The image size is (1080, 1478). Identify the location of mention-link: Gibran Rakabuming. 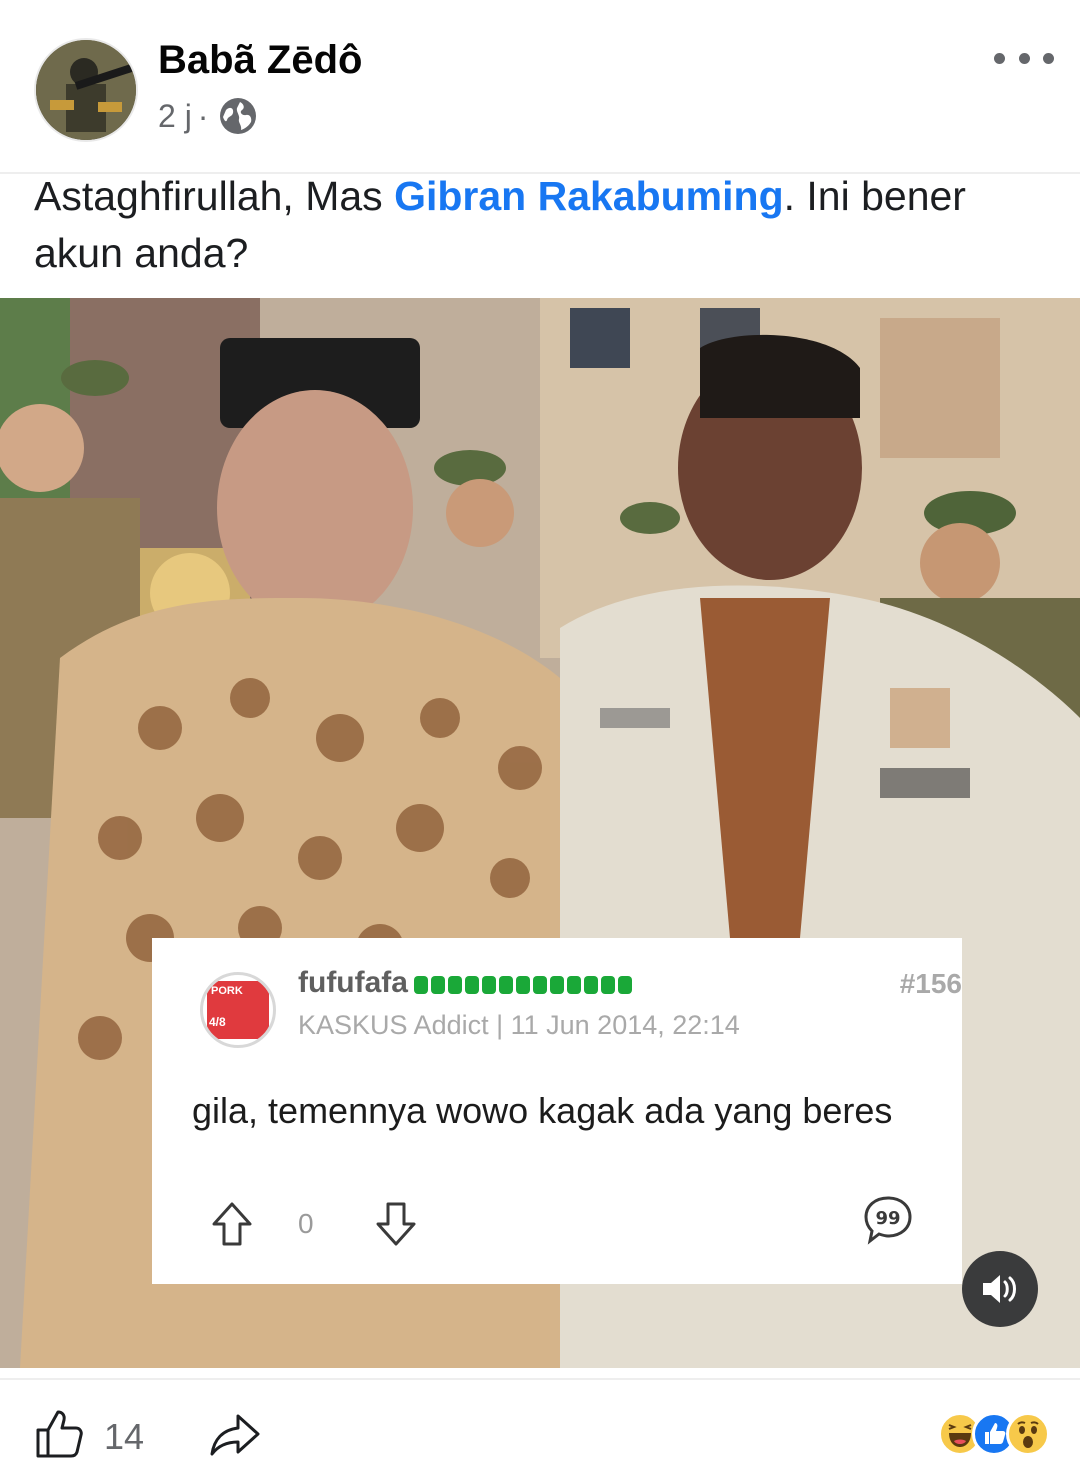
(589, 196).